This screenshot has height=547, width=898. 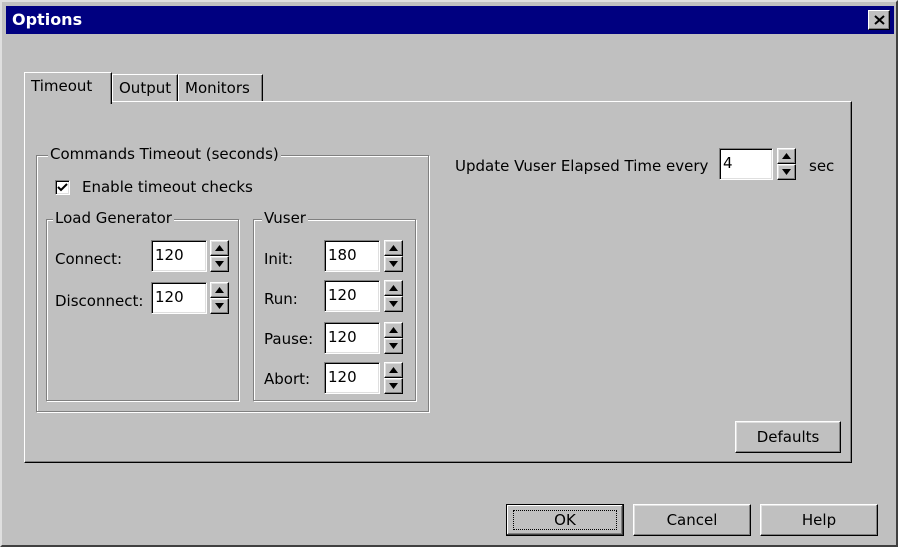 What do you see at coordinates (342, 255) in the screenshot?
I see `init-value: 180` at bounding box center [342, 255].